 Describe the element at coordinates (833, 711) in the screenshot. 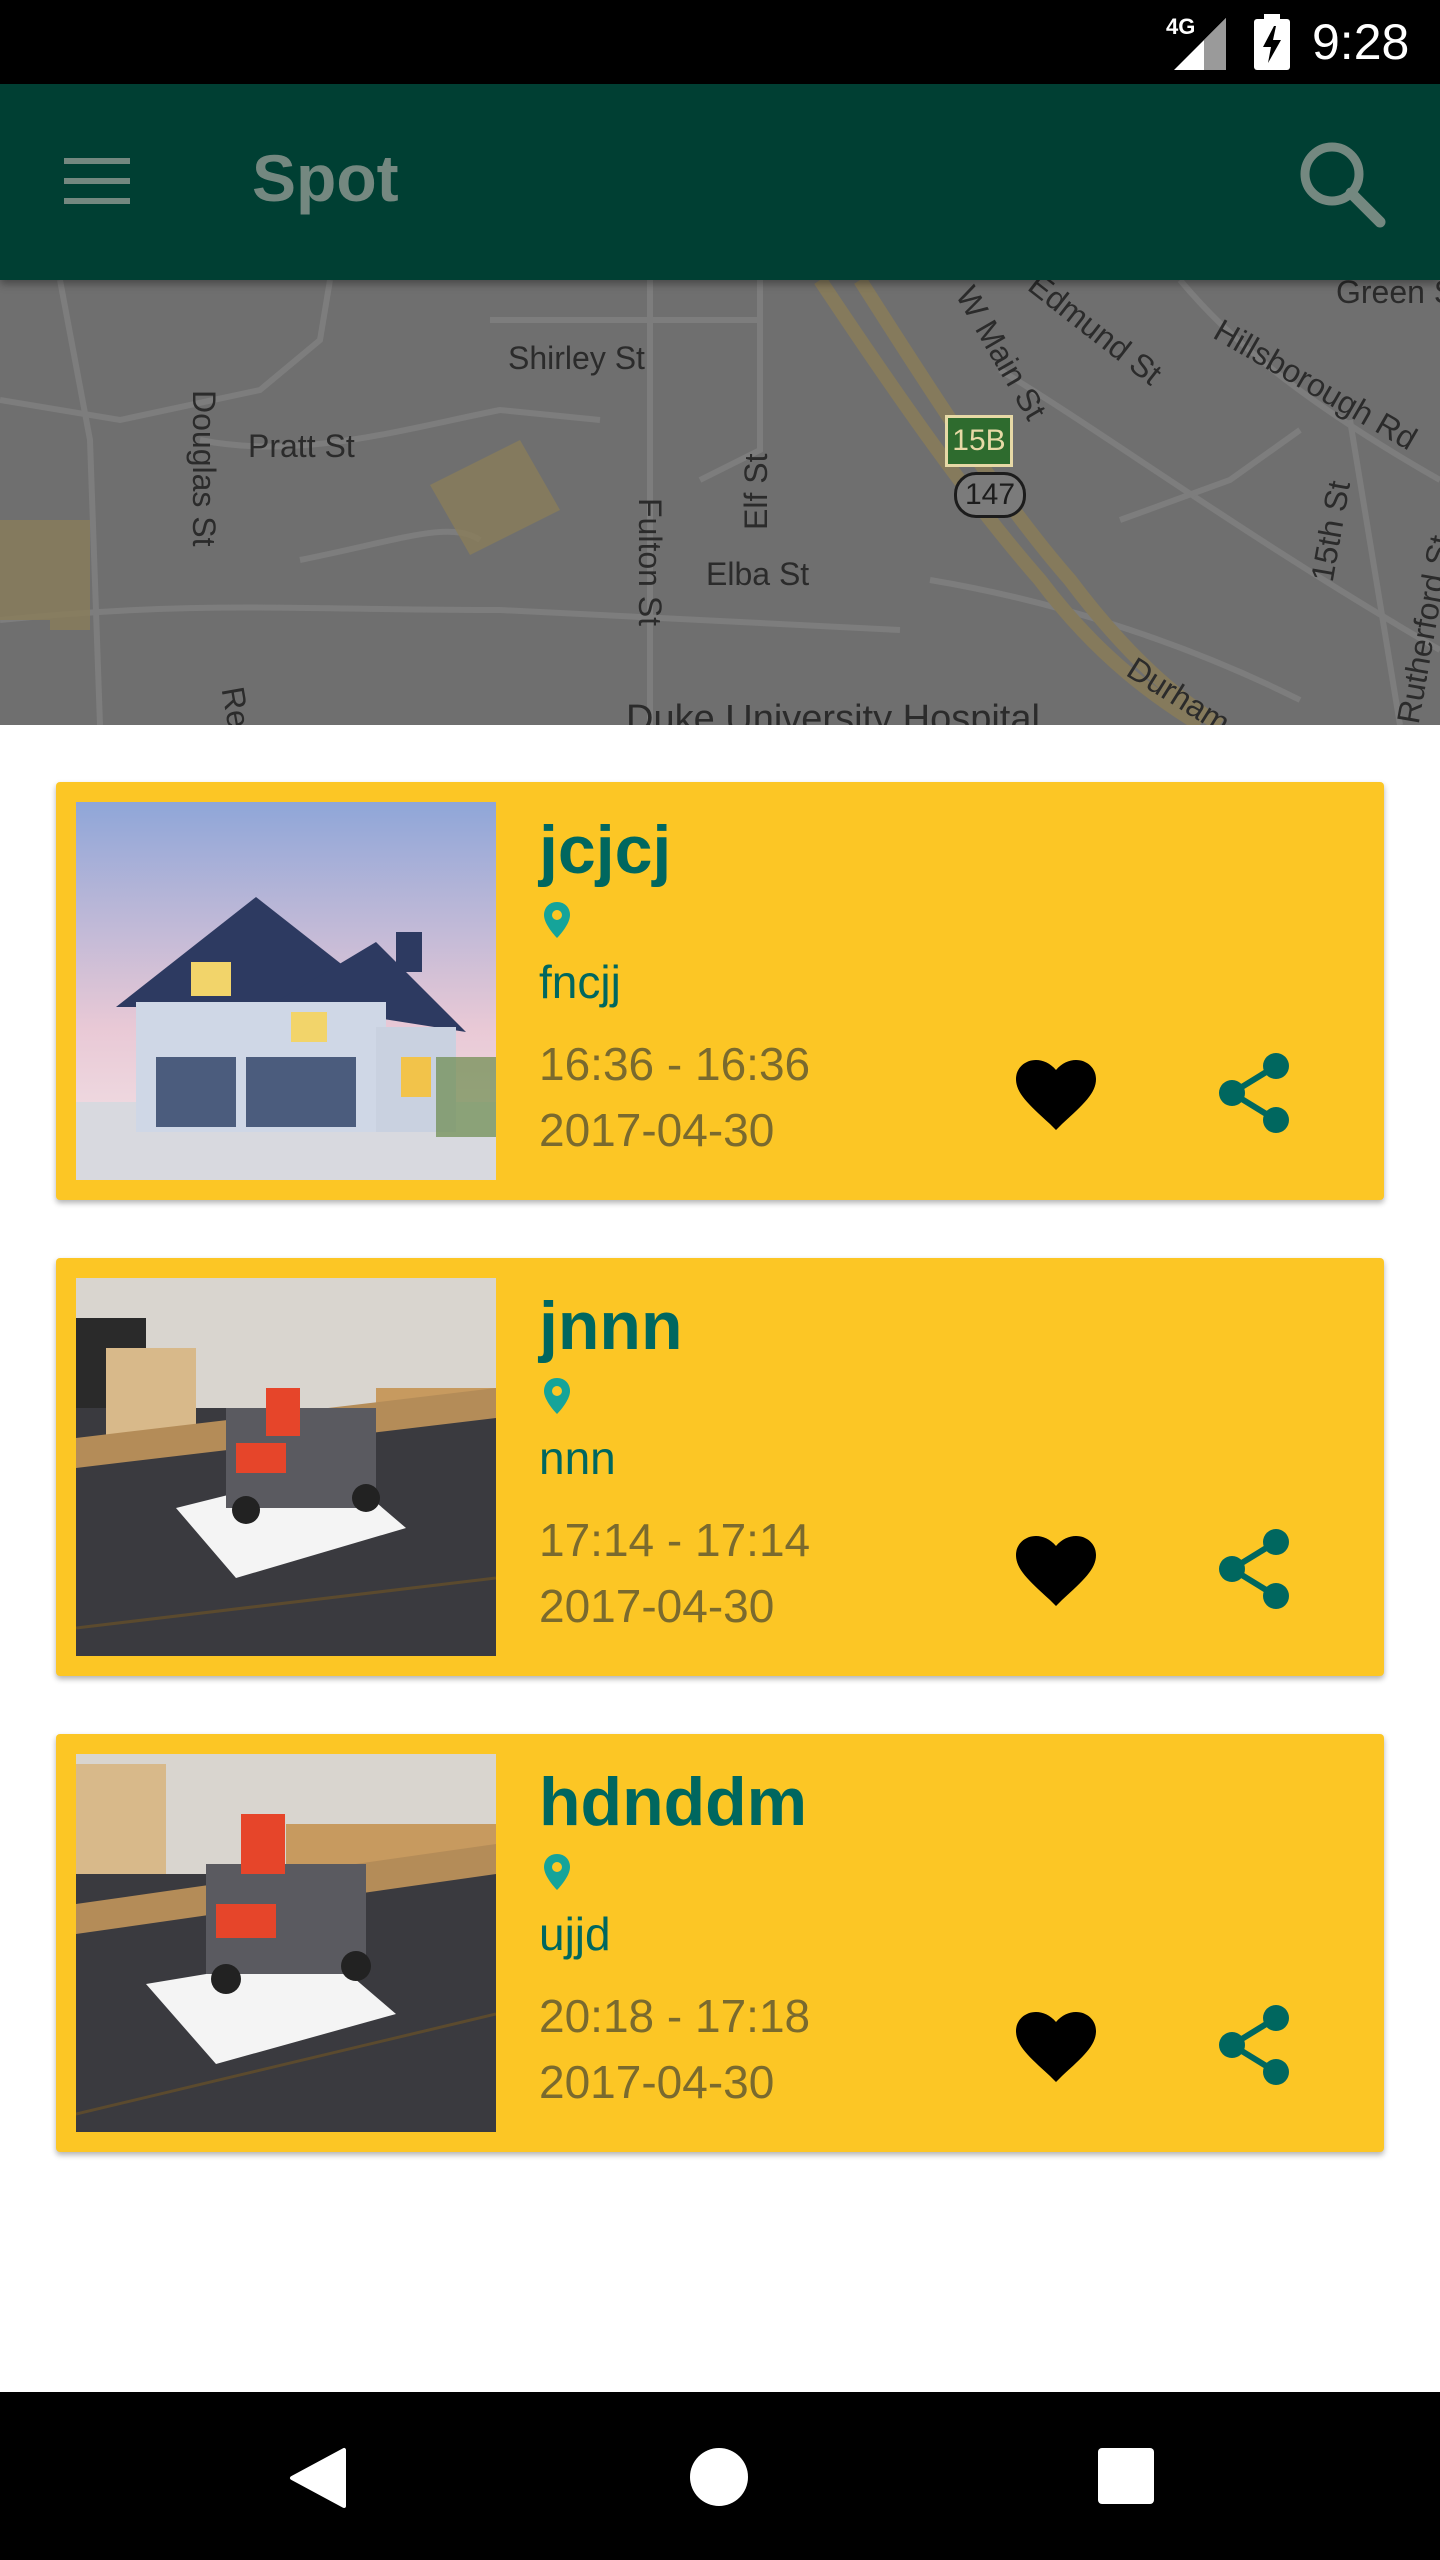

I see `map-label-duke-hospital: Duke University Hospital` at that location.